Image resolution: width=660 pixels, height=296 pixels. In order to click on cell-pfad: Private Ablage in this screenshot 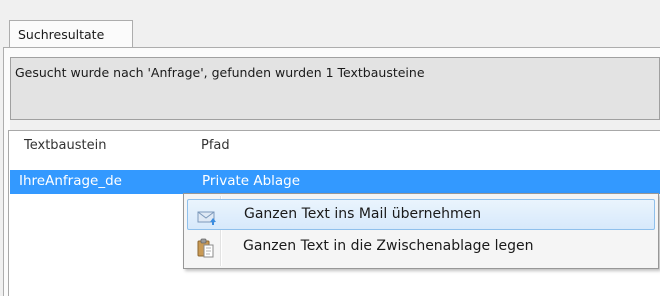, I will do `click(251, 181)`.